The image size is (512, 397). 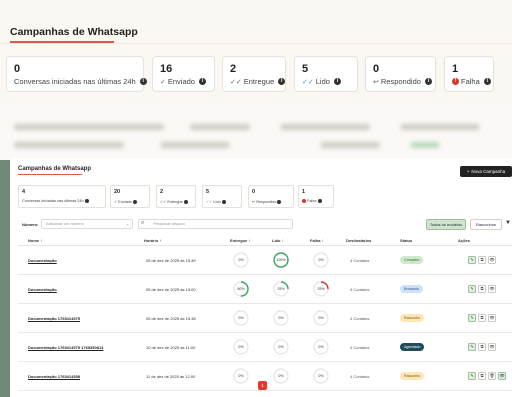 I want to click on campaign-time: 05 de dez de 2025 às 13:00, so click(x=171, y=289).